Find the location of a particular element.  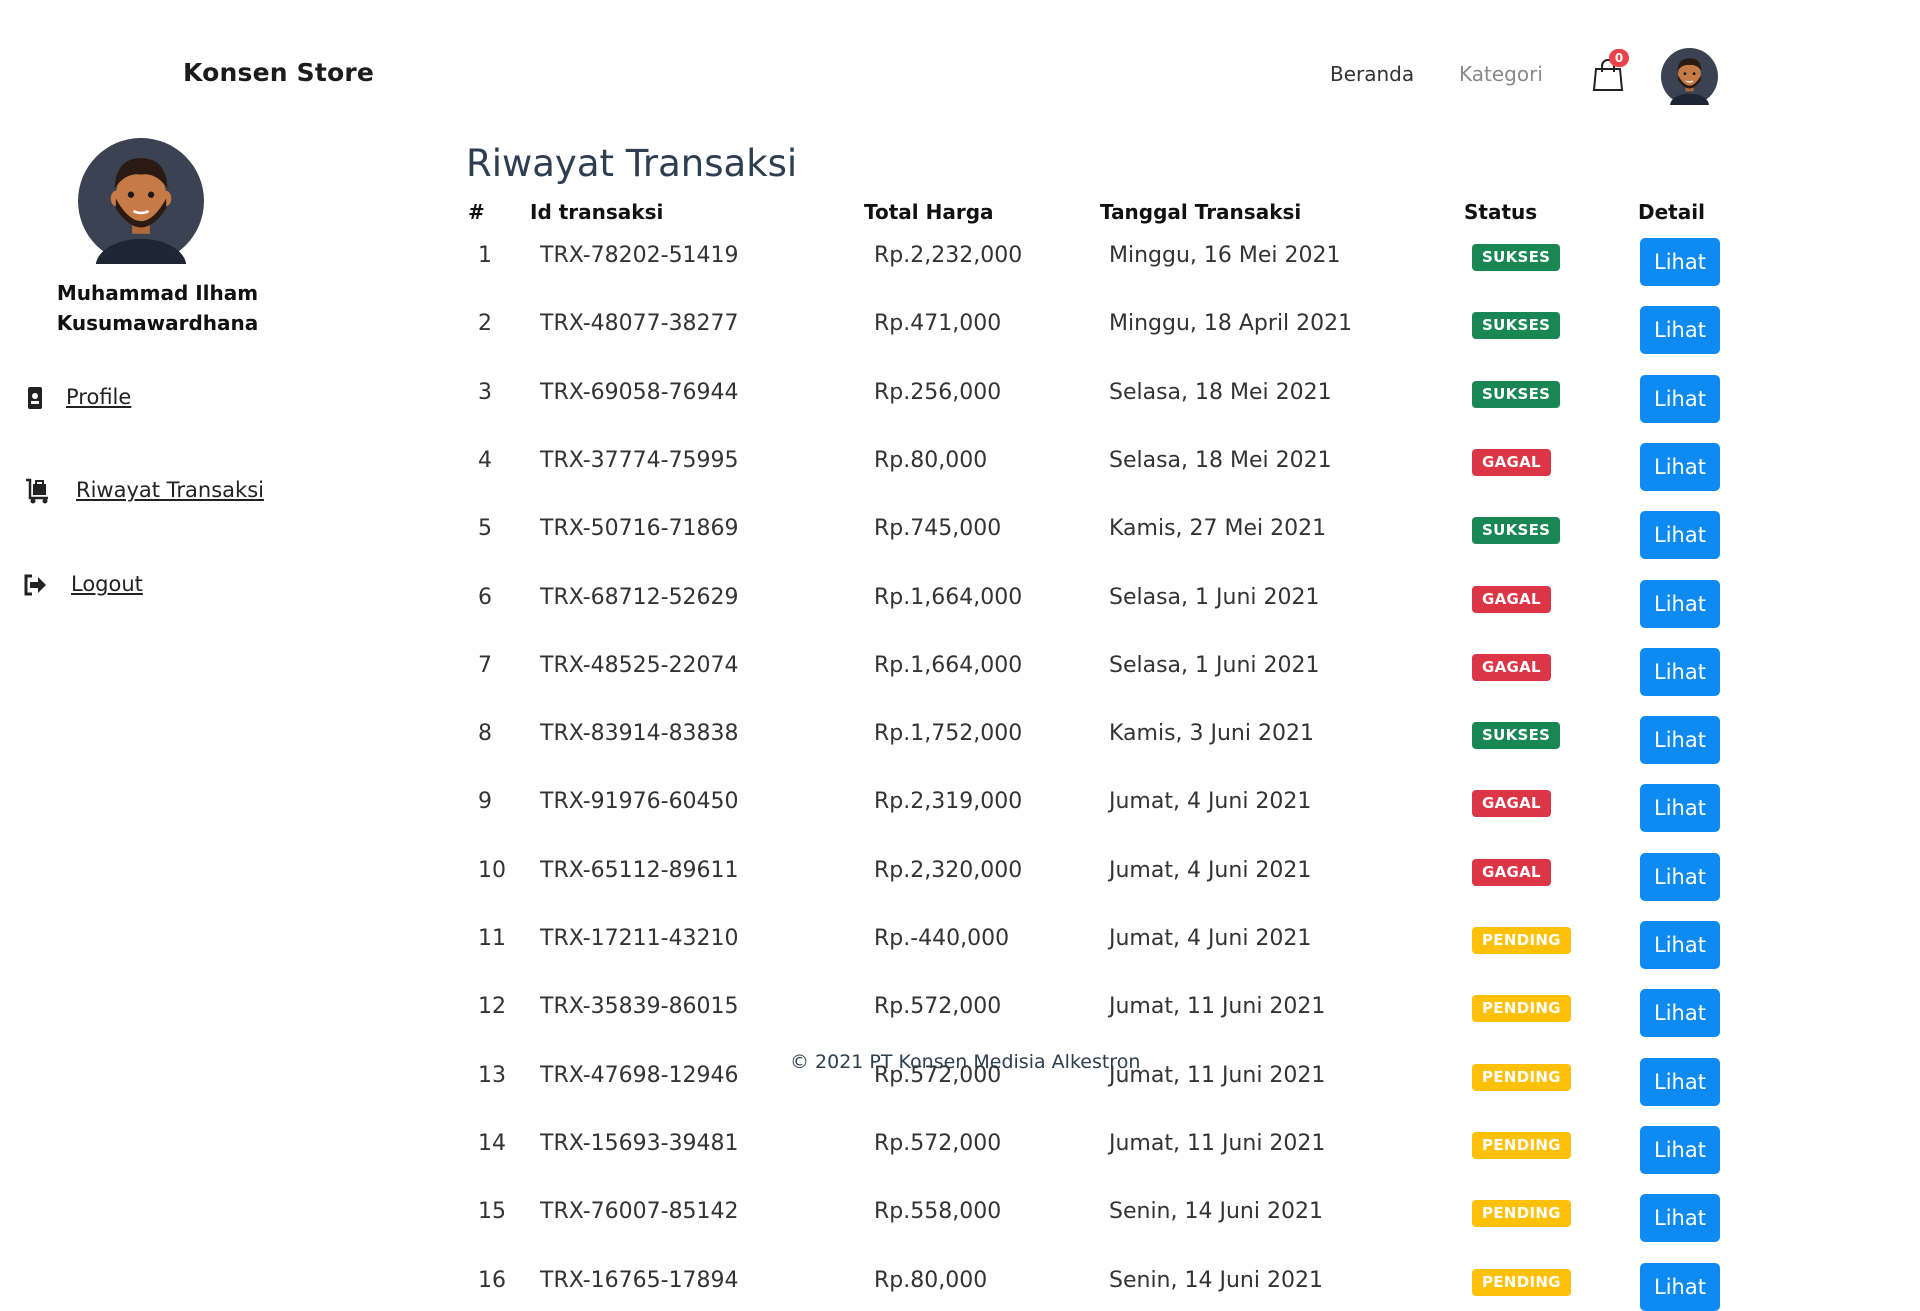

row-number: 12 is located at coordinates (492, 1006).